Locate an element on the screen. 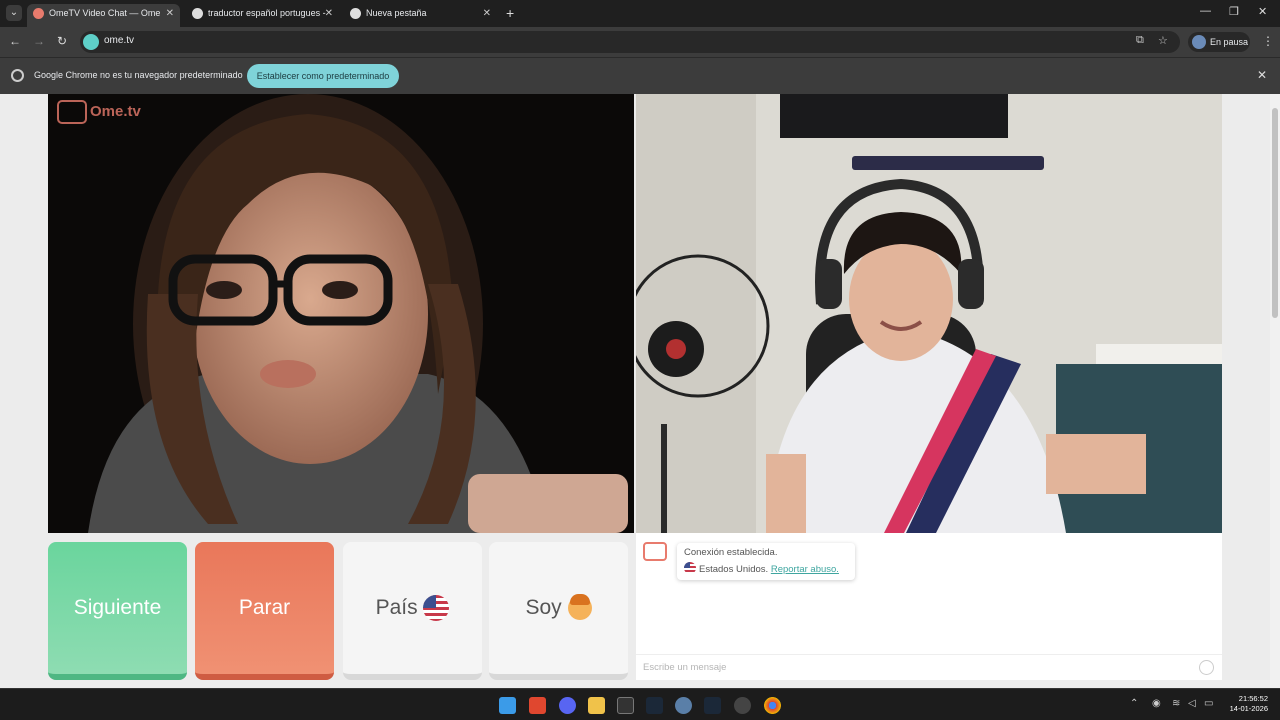 The width and height of the screenshot is (1280, 720). more-menu-icon: ⋮ is located at coordinates (1268, 41).